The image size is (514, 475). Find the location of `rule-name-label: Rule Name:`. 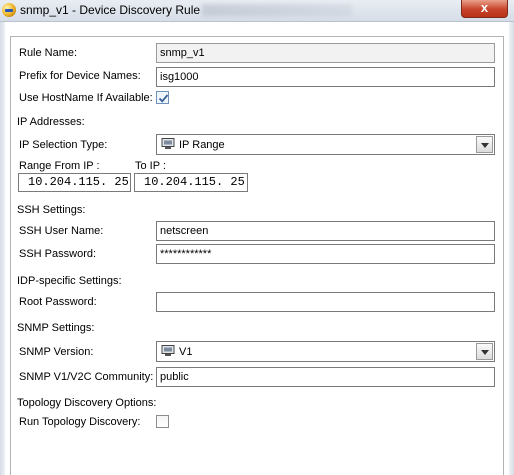

rule-name-label: Rule Name: is located at coordinates (48, 53).